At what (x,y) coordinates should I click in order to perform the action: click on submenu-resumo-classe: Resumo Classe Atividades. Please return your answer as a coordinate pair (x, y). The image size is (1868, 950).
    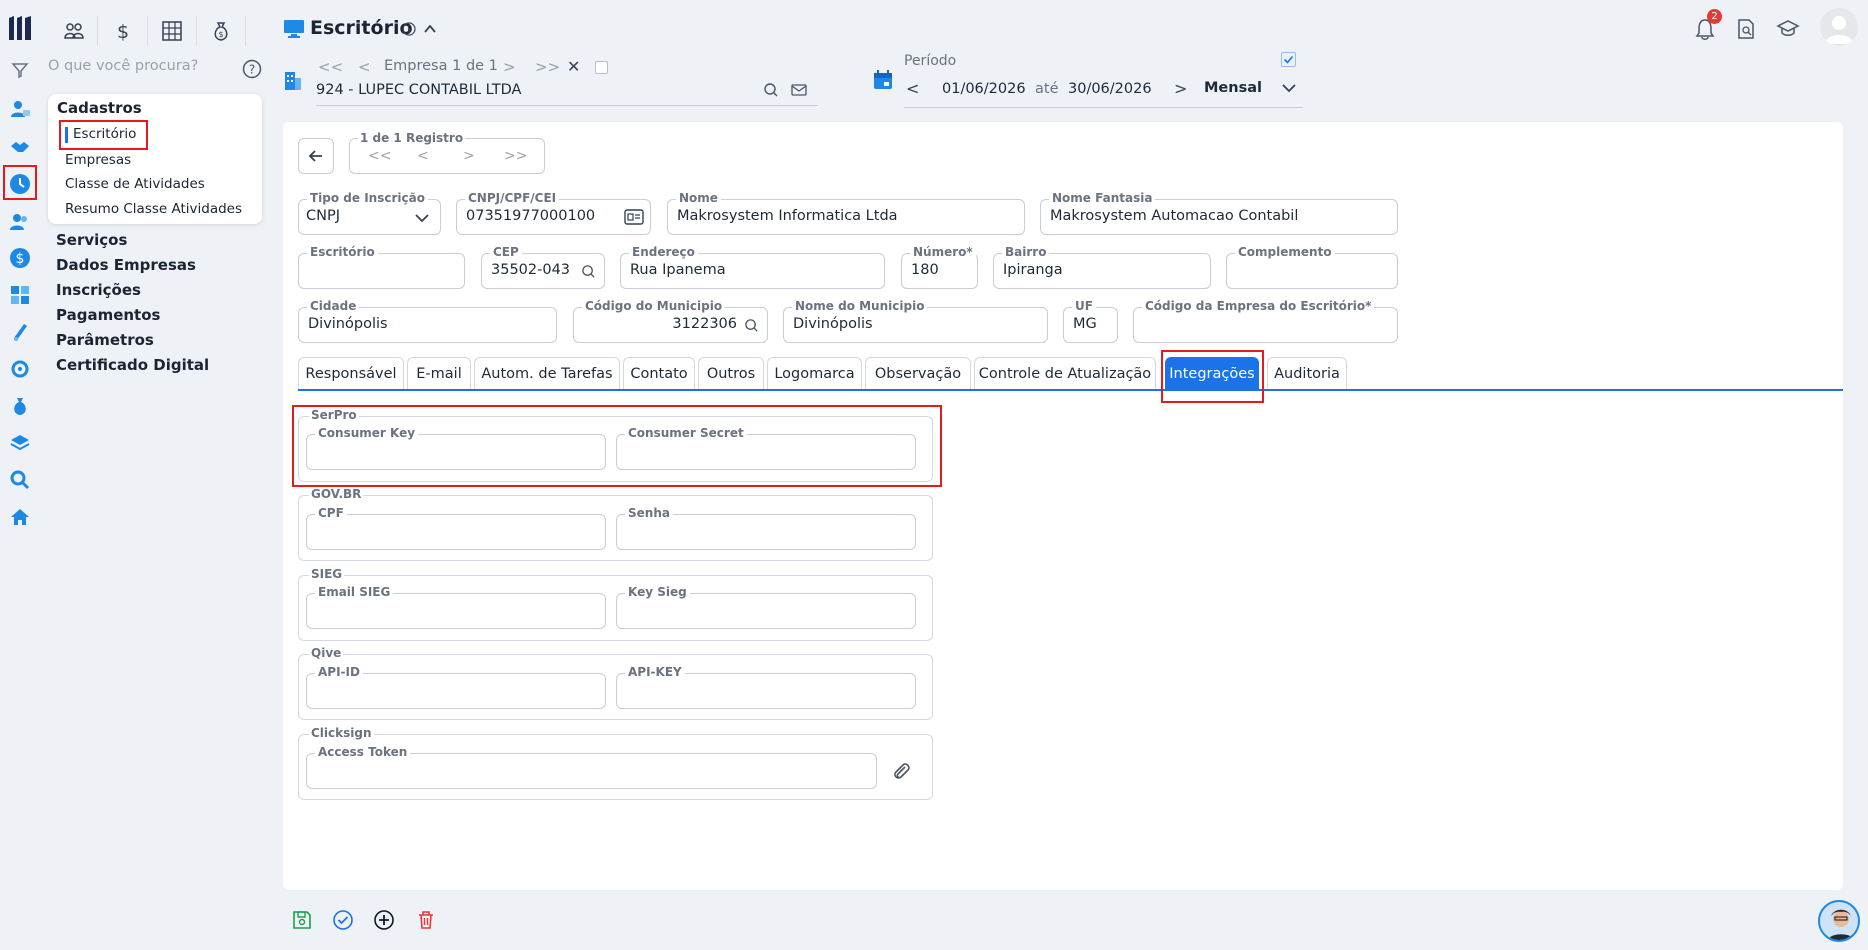
    Looking at the image, I should click on (153, 209).